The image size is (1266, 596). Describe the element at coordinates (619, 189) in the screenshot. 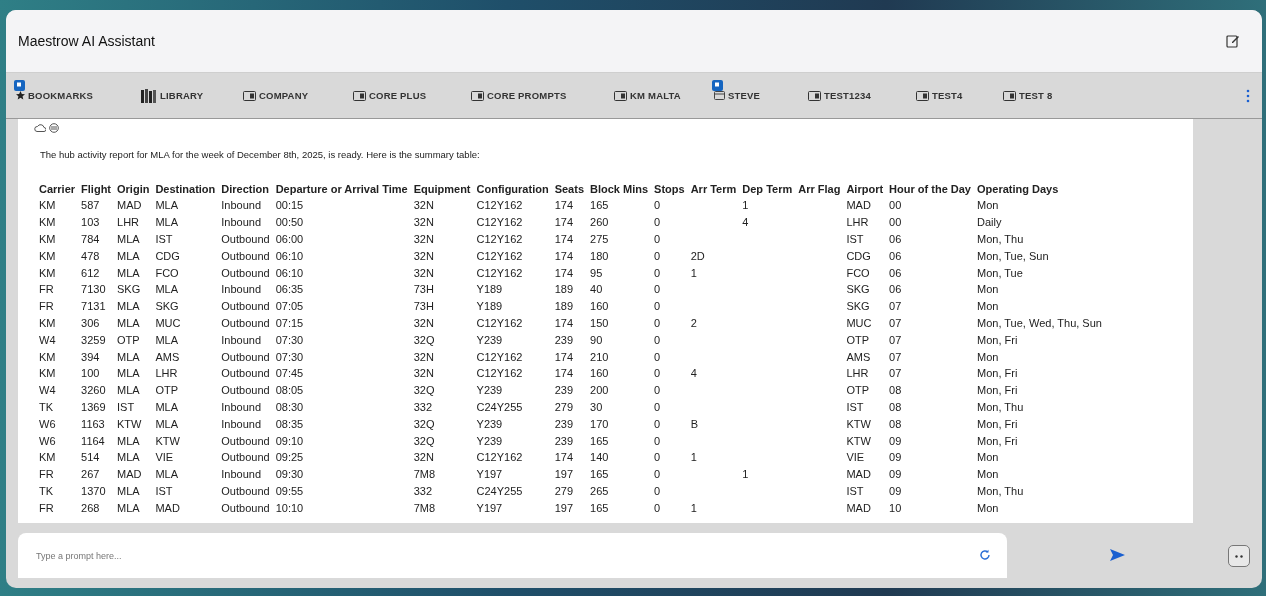

I see `column-header: Block Mins` at that location.